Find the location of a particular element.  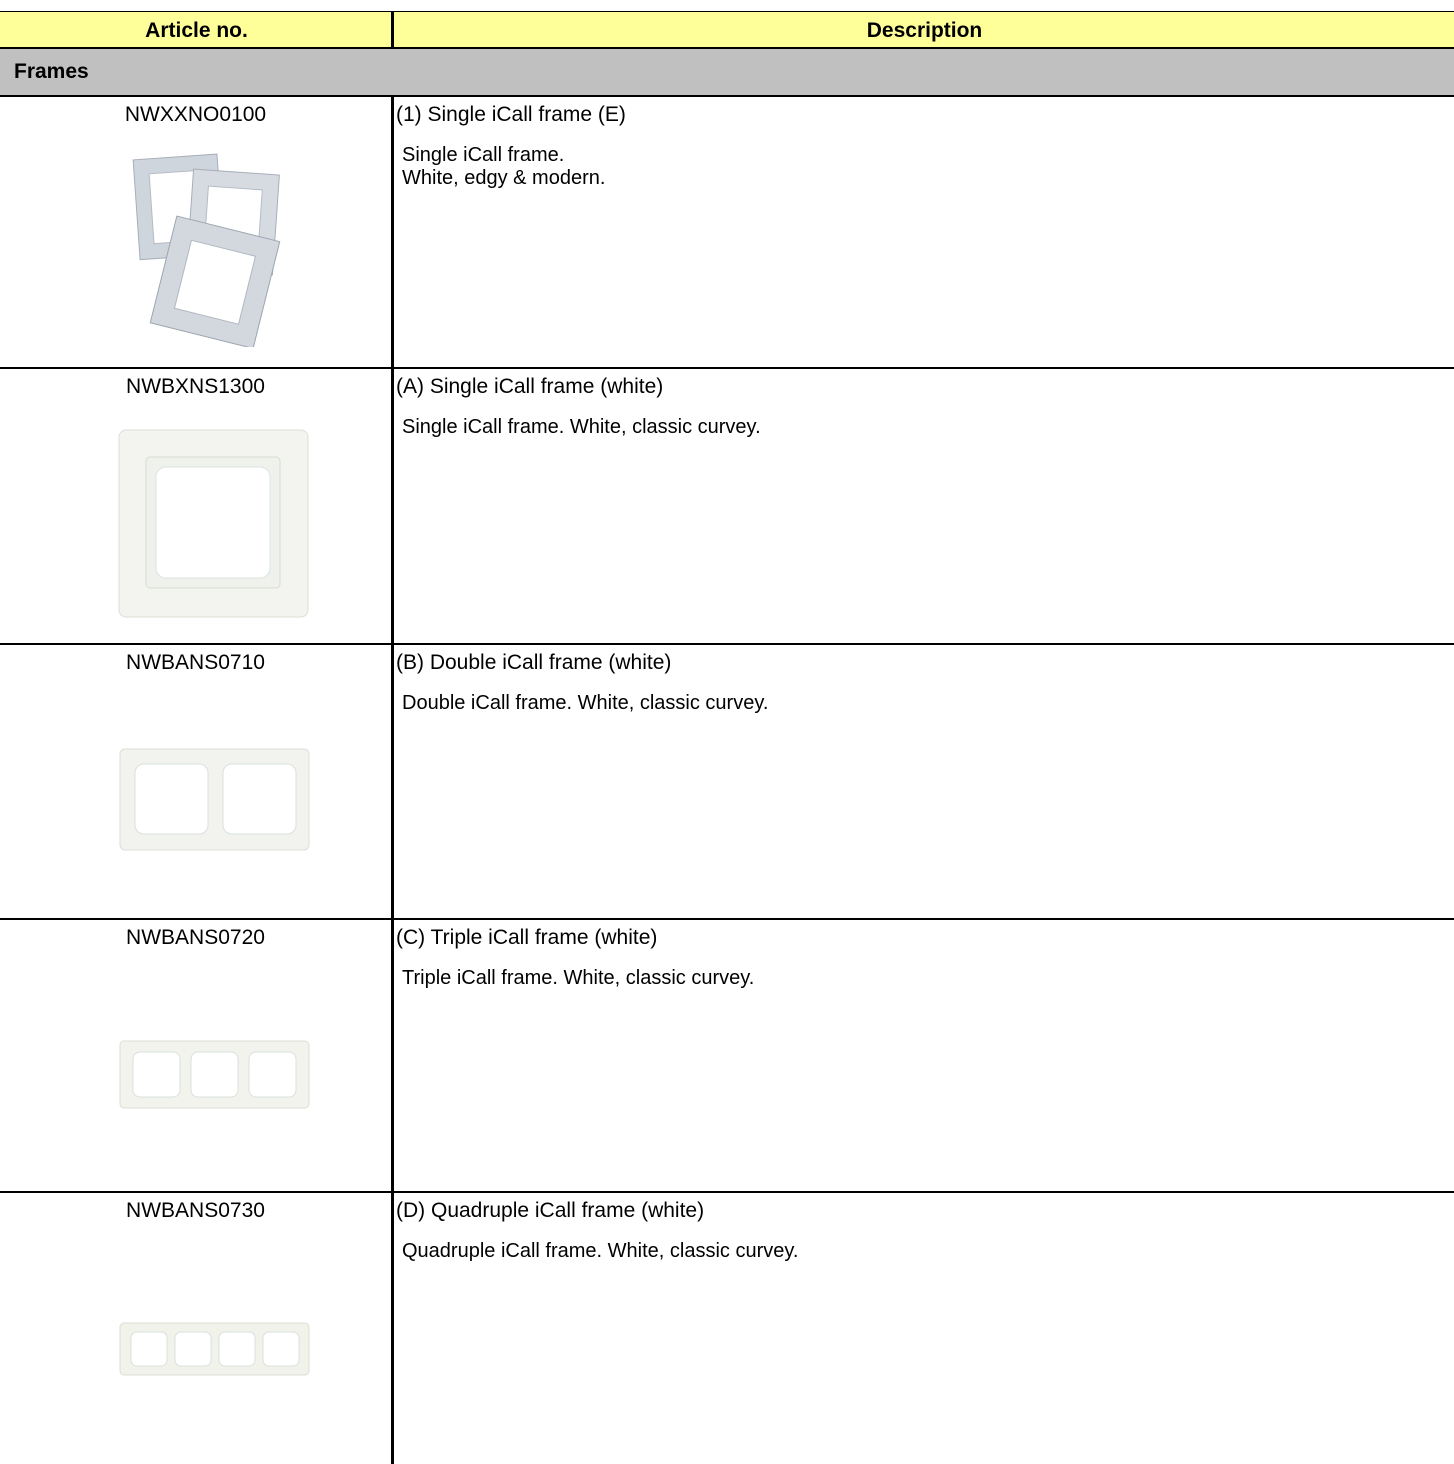

article-number: NWBXNS1300 is located at coordinates (195, 386).